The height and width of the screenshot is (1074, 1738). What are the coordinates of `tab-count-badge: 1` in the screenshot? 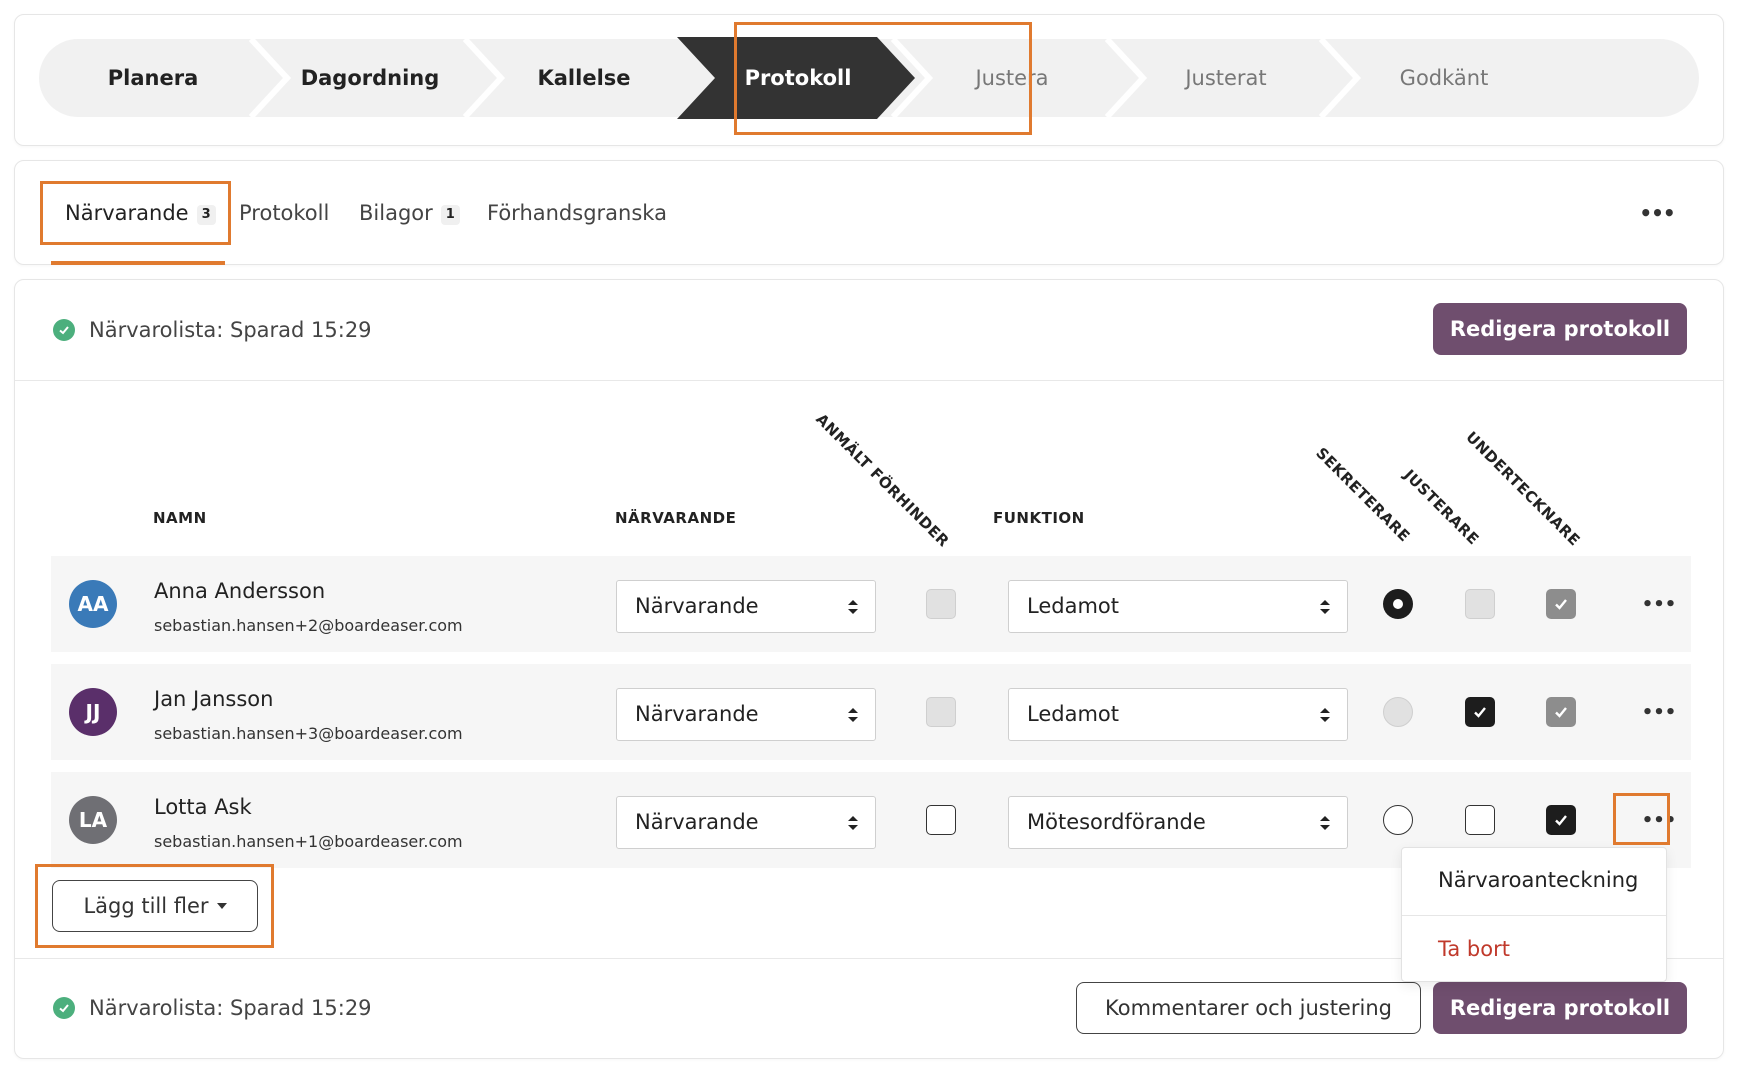 It's located at (450, 215).